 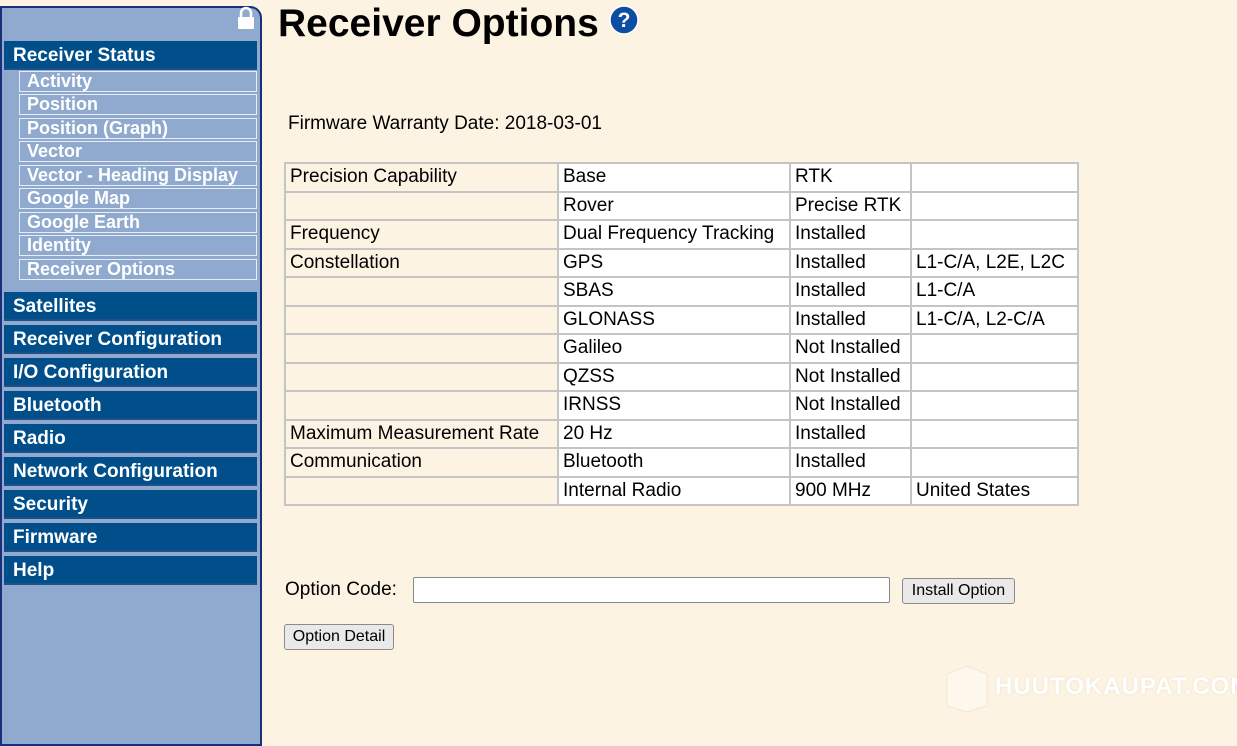 What do you see at coordinates (130, 306) in the screenshot?
I see `sidebar-group-satellites: Satellites` at bounding box center [130, 306].